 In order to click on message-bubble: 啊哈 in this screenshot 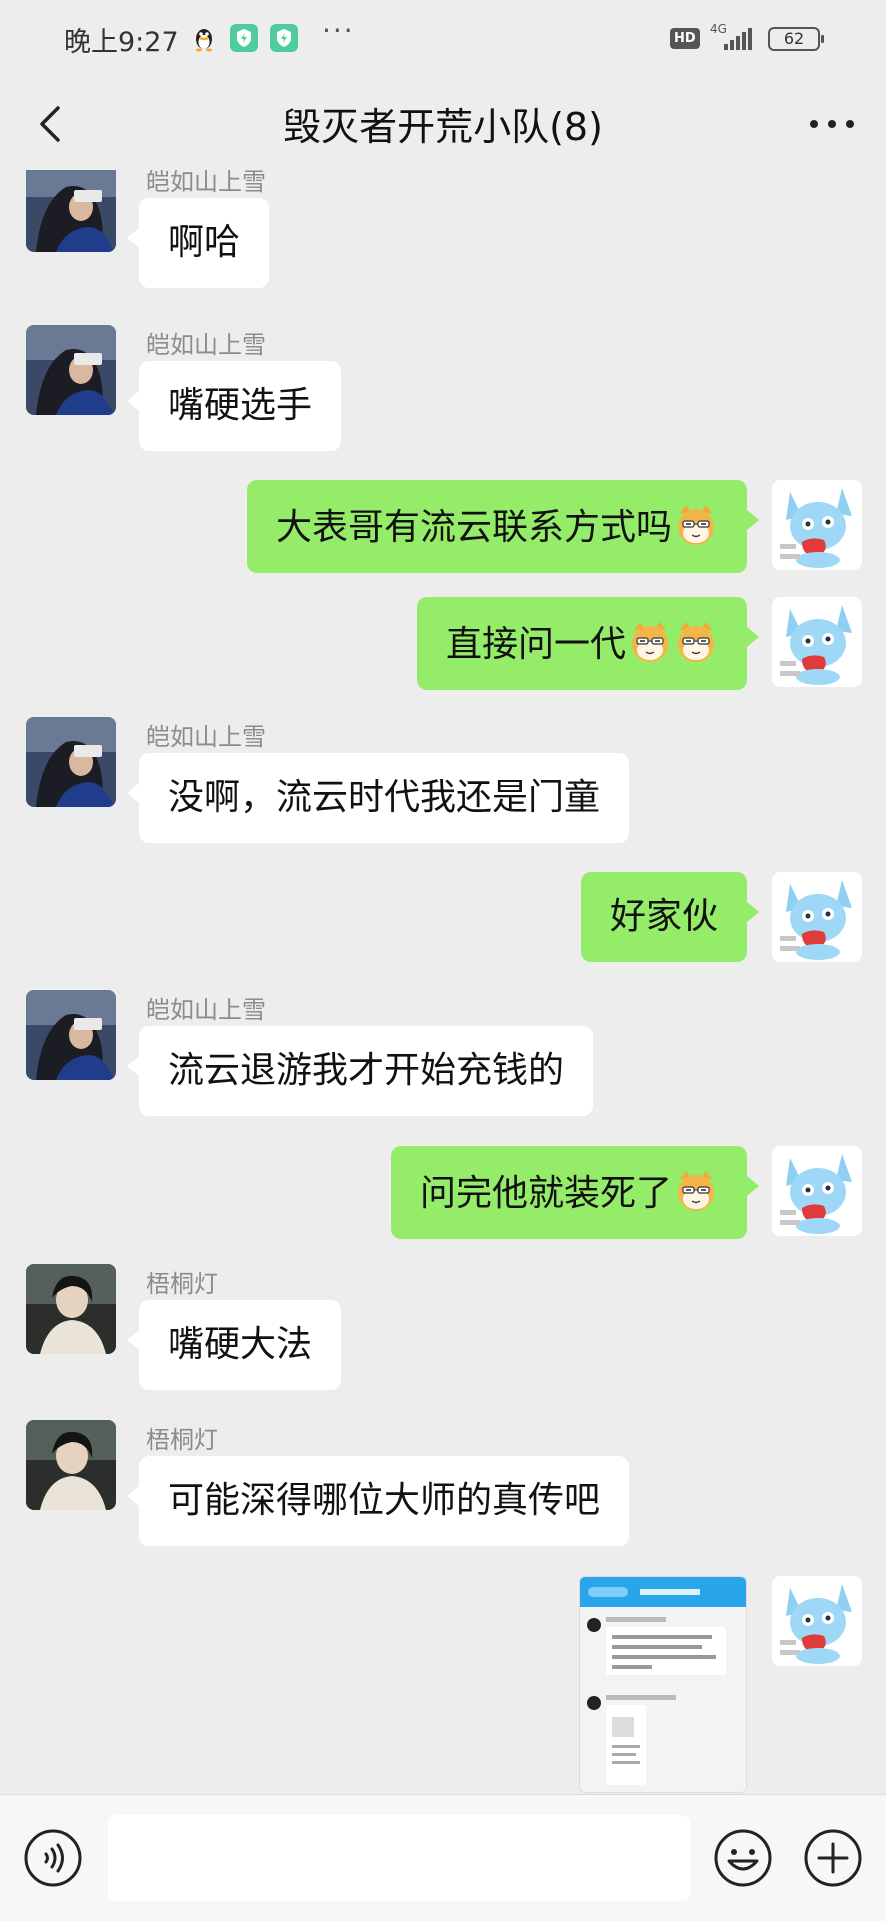, I will do `click(198, 243)`.